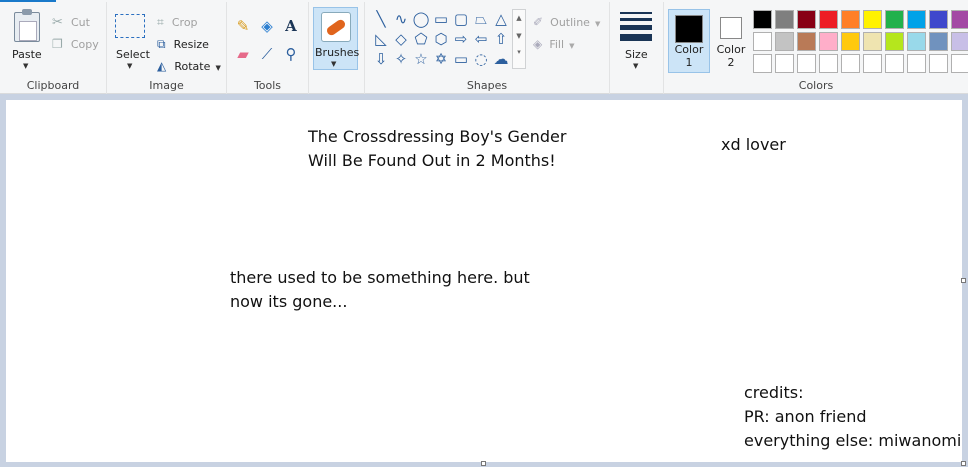 This screenshot has height=467, width=968. What do you see at coordinates (401, 39) in the screenshot?
I see `diamond-shape-icon: ◇` at bounding box center [401, 39].